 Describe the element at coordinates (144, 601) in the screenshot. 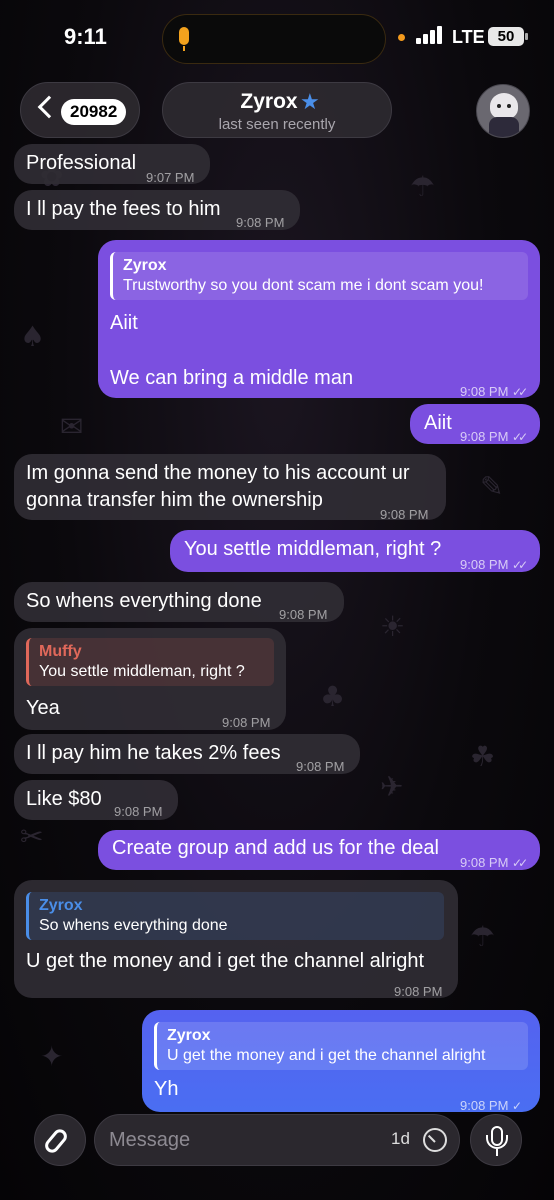

I see `message-text: So whens everything done` at that location.